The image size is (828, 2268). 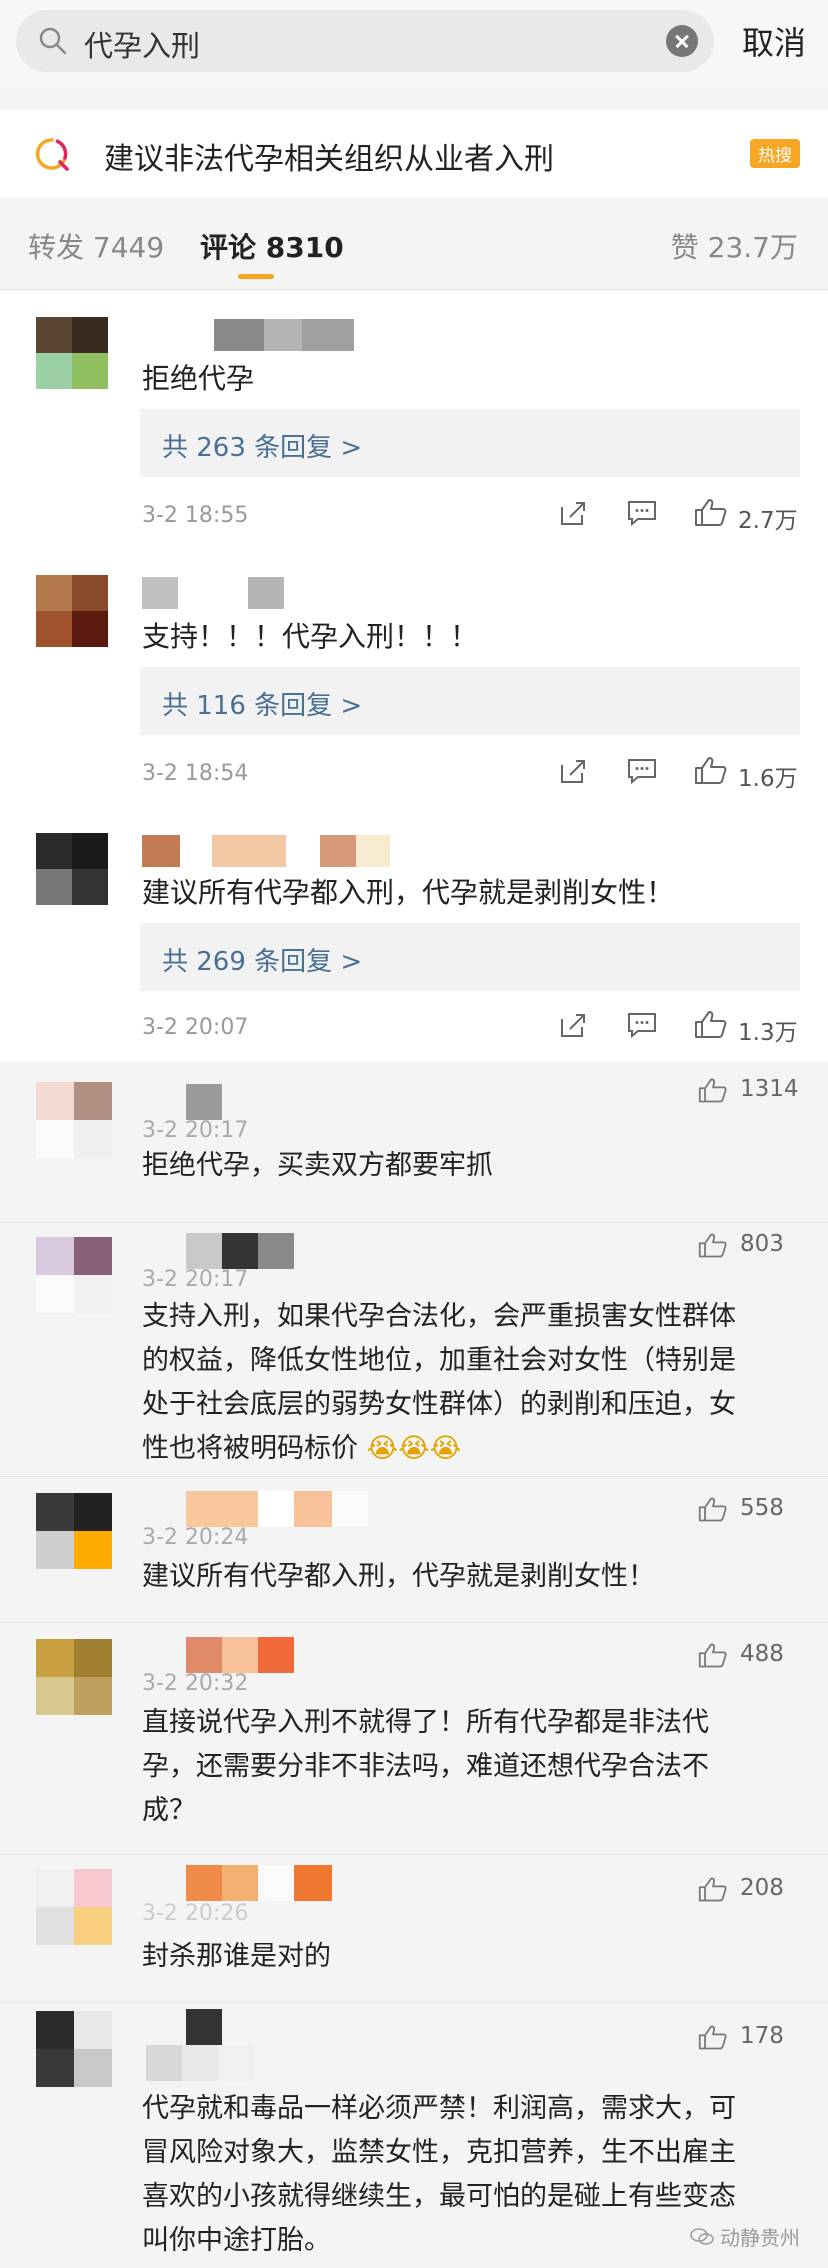 What do you see at coordinates (414, 1928) in the screenshot?
I see `comment-item: 3-2 20:26 208 封杀那谁是对的` at bounding box center [414, 1928].